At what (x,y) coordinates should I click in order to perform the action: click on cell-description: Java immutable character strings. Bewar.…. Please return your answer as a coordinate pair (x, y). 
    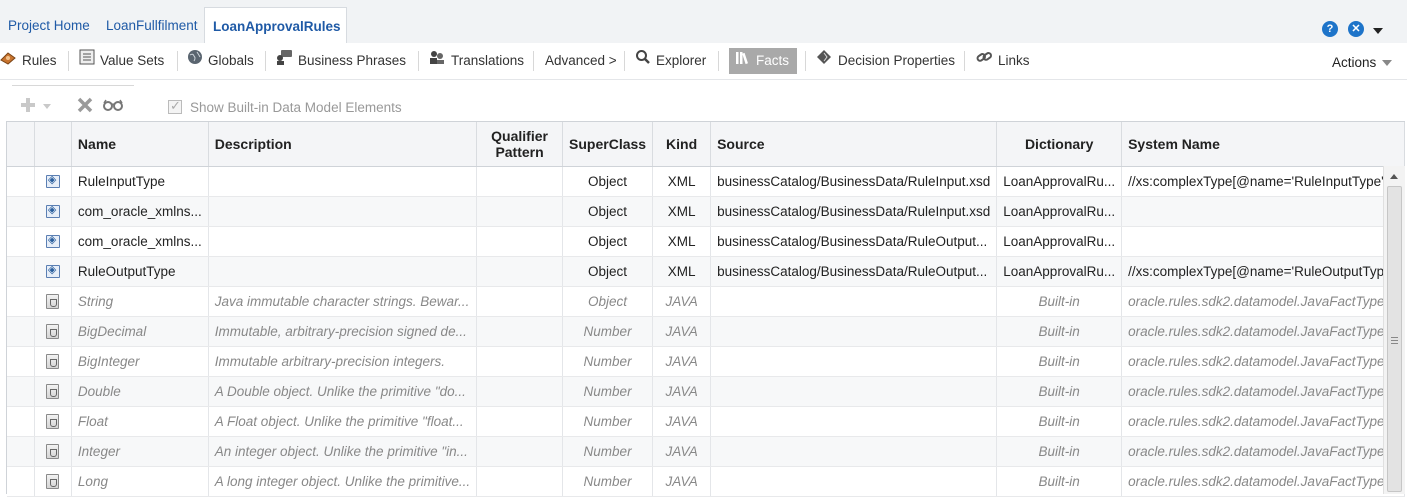
    Looking at the image, I should click on (343, 301).